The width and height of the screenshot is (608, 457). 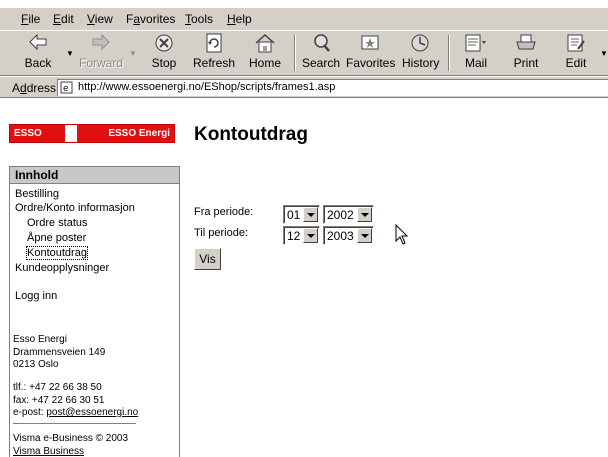 I want to click on history-button: History, so click(x=420, y=53).